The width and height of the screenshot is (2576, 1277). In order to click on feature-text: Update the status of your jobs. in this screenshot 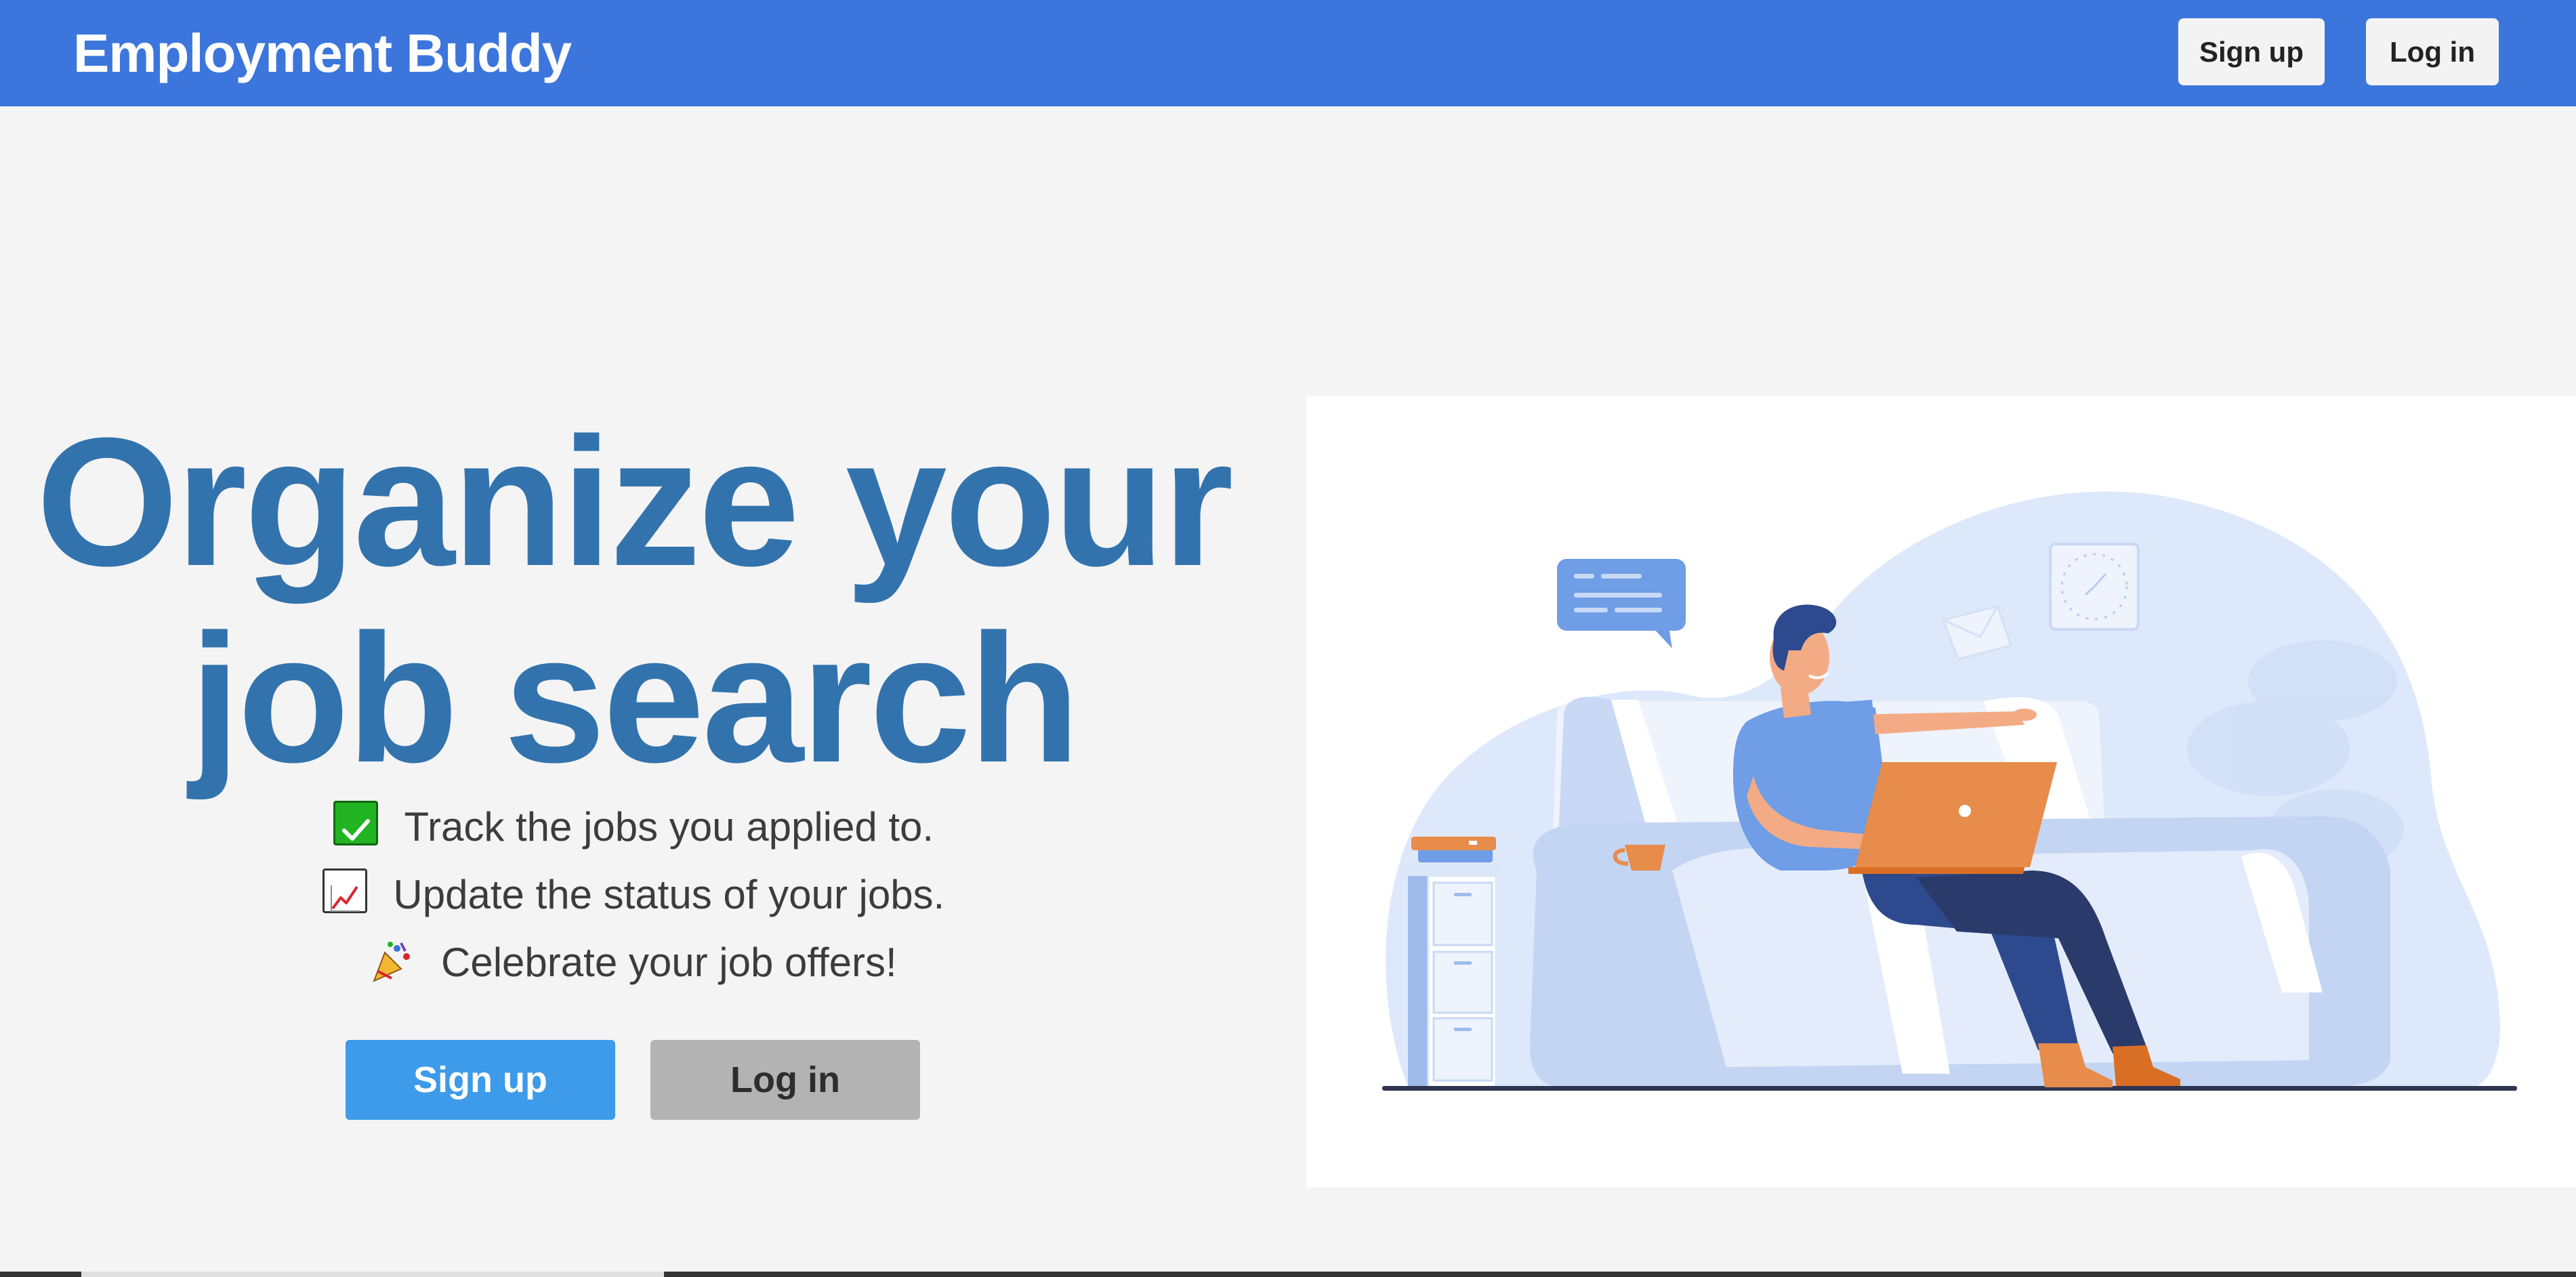, I will do `click(669, 895)`.